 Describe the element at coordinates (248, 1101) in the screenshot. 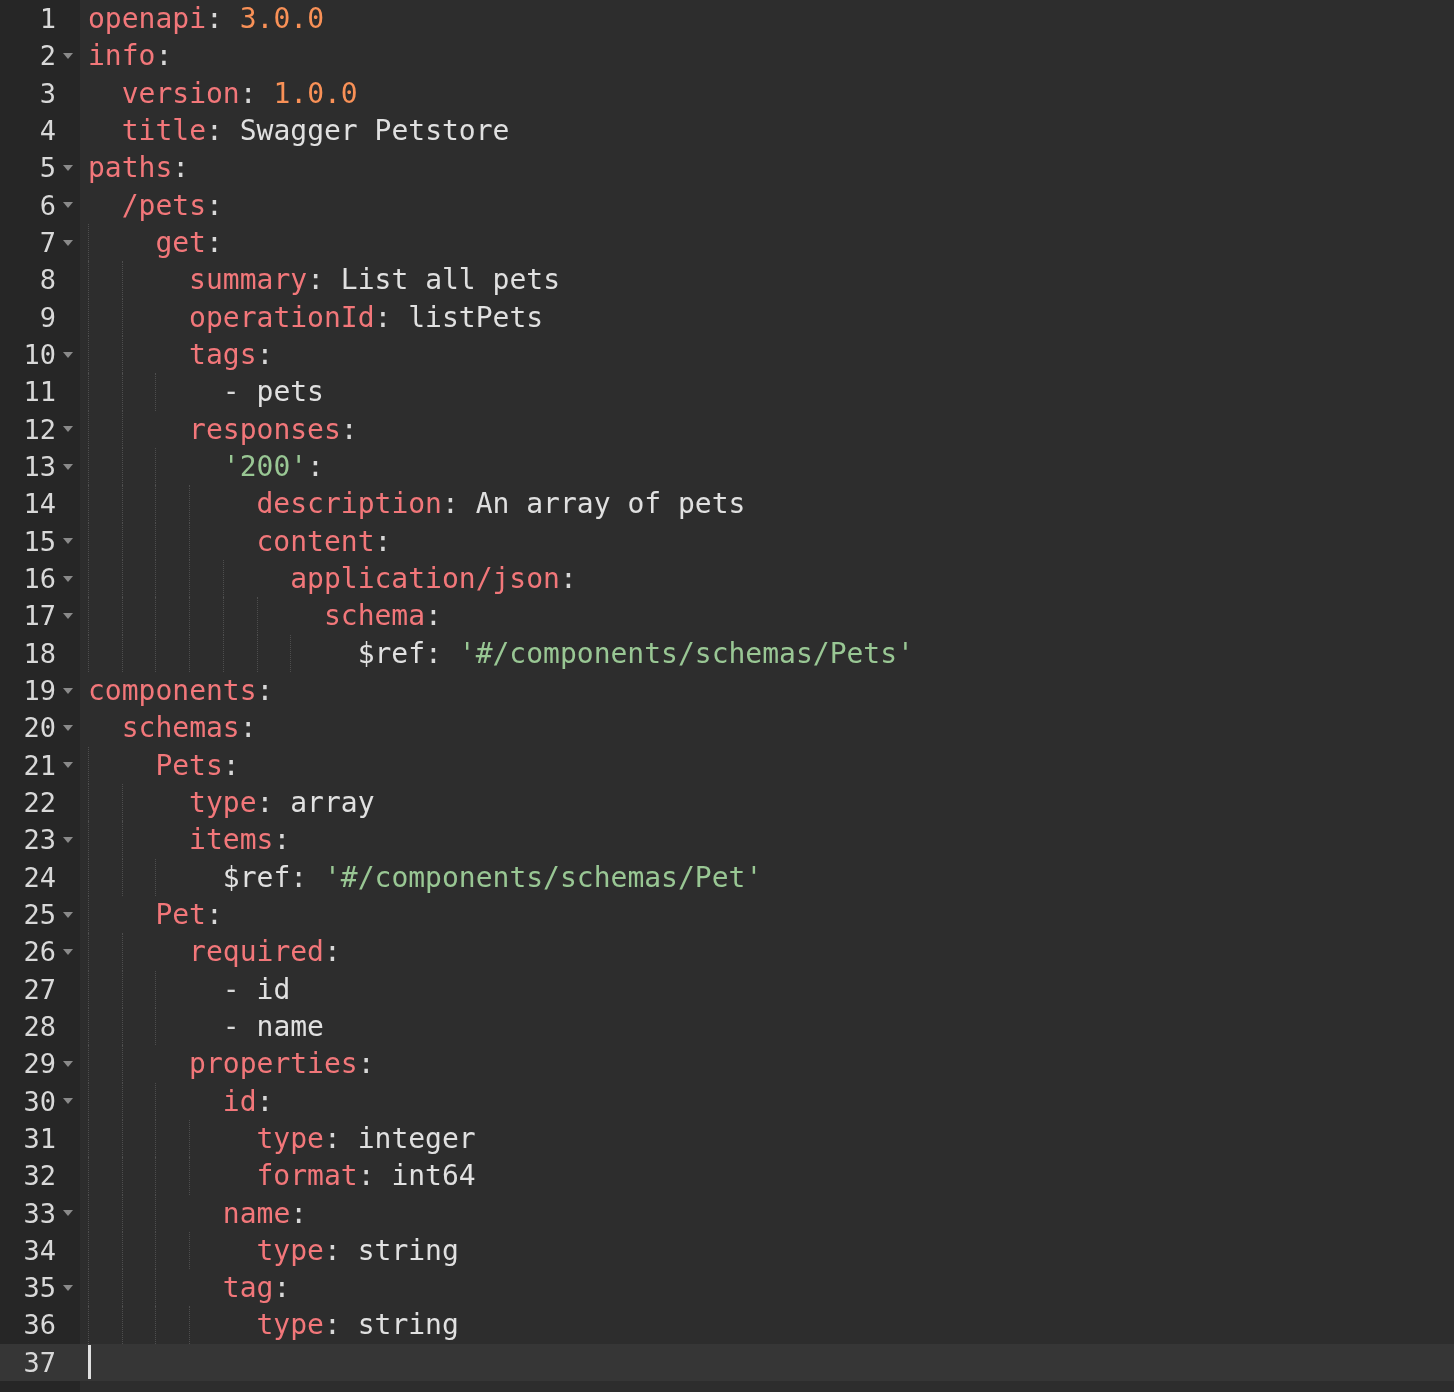

I see `code-line: id:` at that location.